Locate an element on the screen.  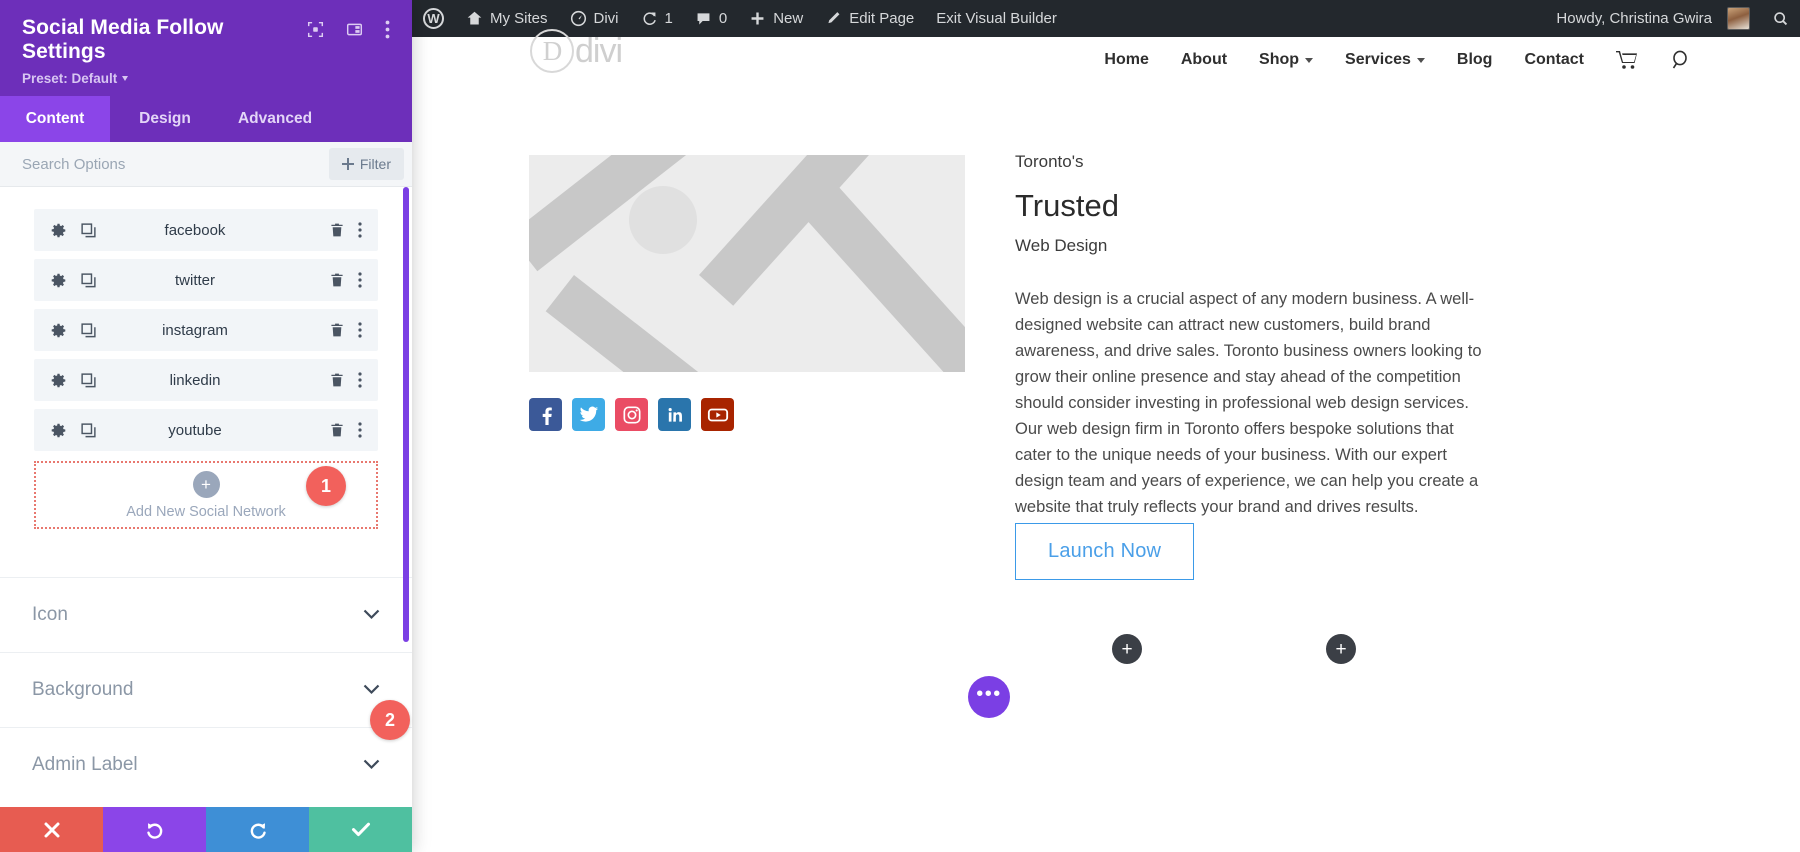
table-row: youtube is located at coordinates (206, 430).